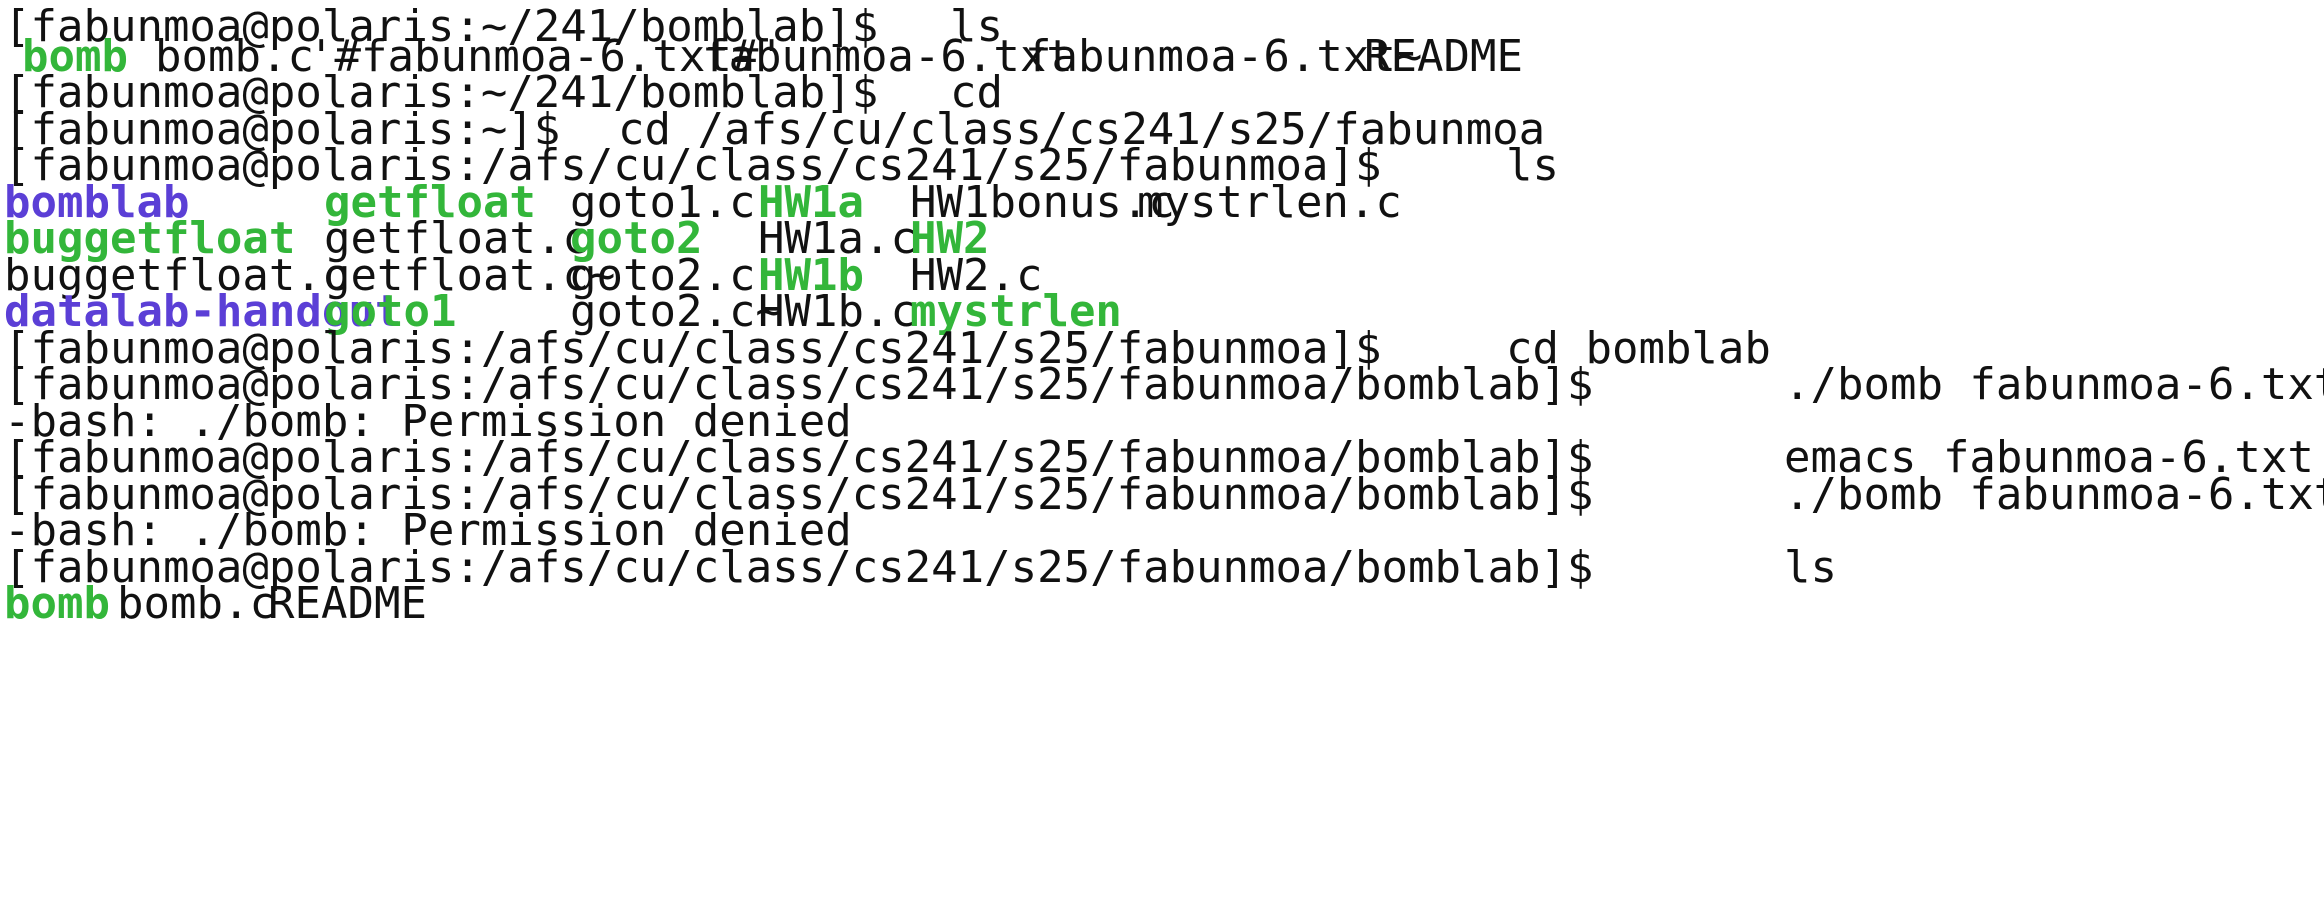 Image resolution: width=2324 pixels, height=920 pixels. Describe the element at coordinates (1224, 56) in the screenshot. I see `file-entry: fabunmoa-6.txt~` at that location.